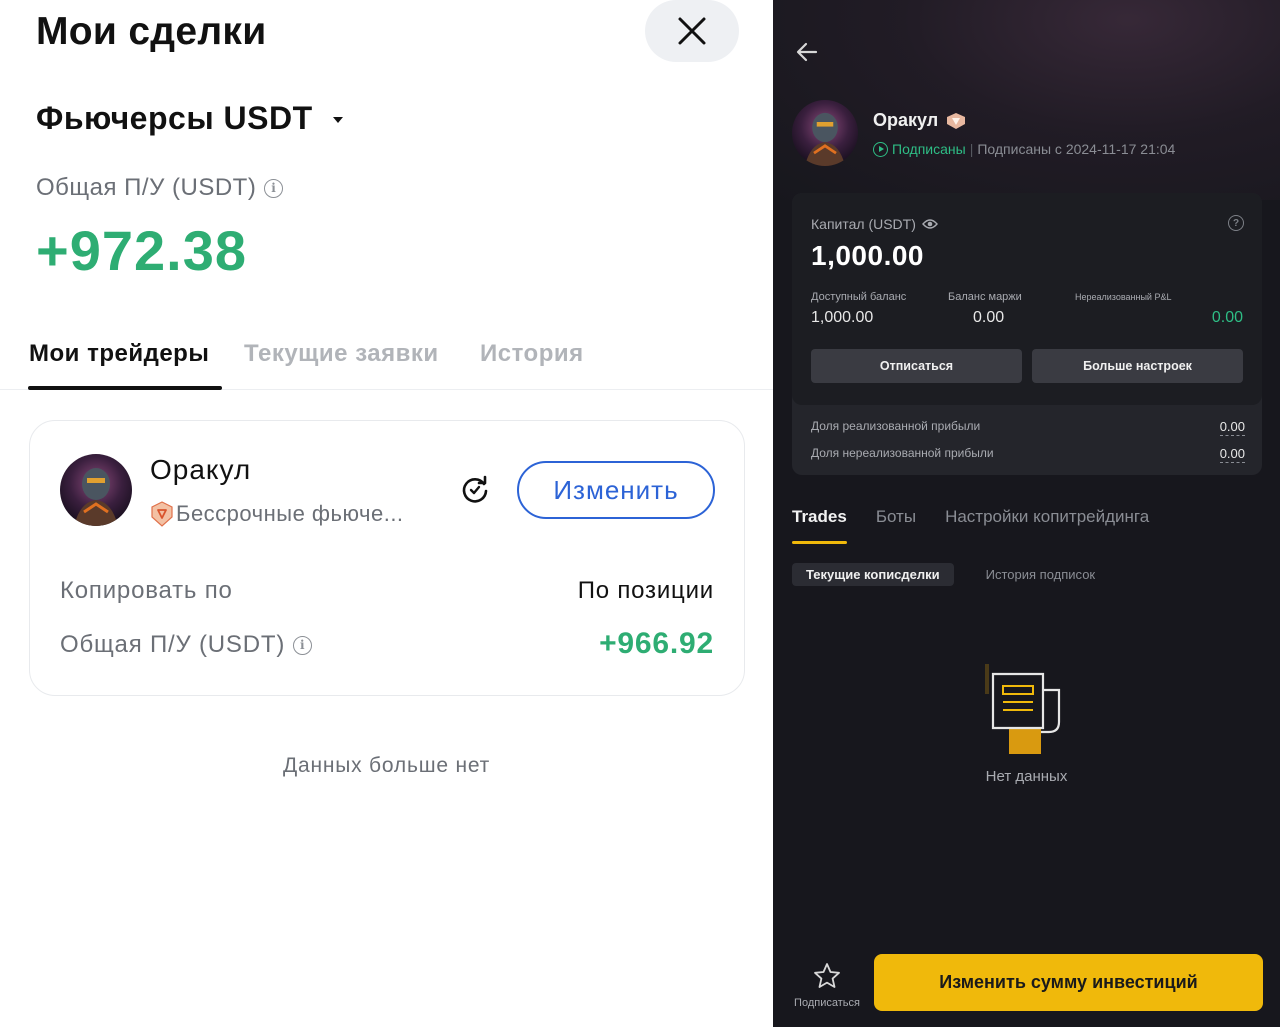 The image size is (1280, 1027). Describe the element at coordinates (645, 590) in the screenshot. I see `copy-by-value: По позиции` at that location.